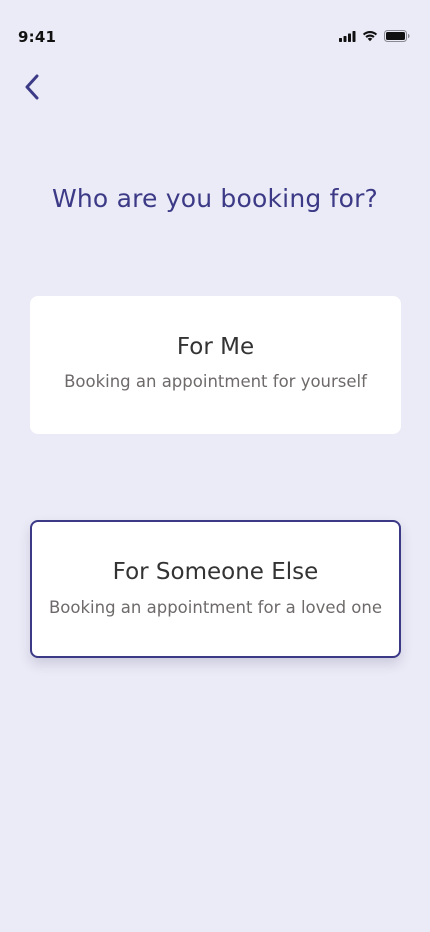  I want to click on page-title: Who are you booking for?, so click(215, 198).